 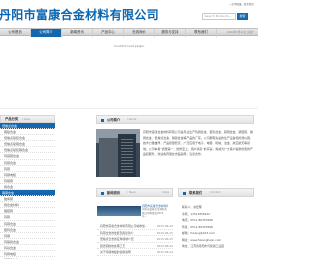 I want to click on about-title: 公司简介, so click(x=114, y=120).